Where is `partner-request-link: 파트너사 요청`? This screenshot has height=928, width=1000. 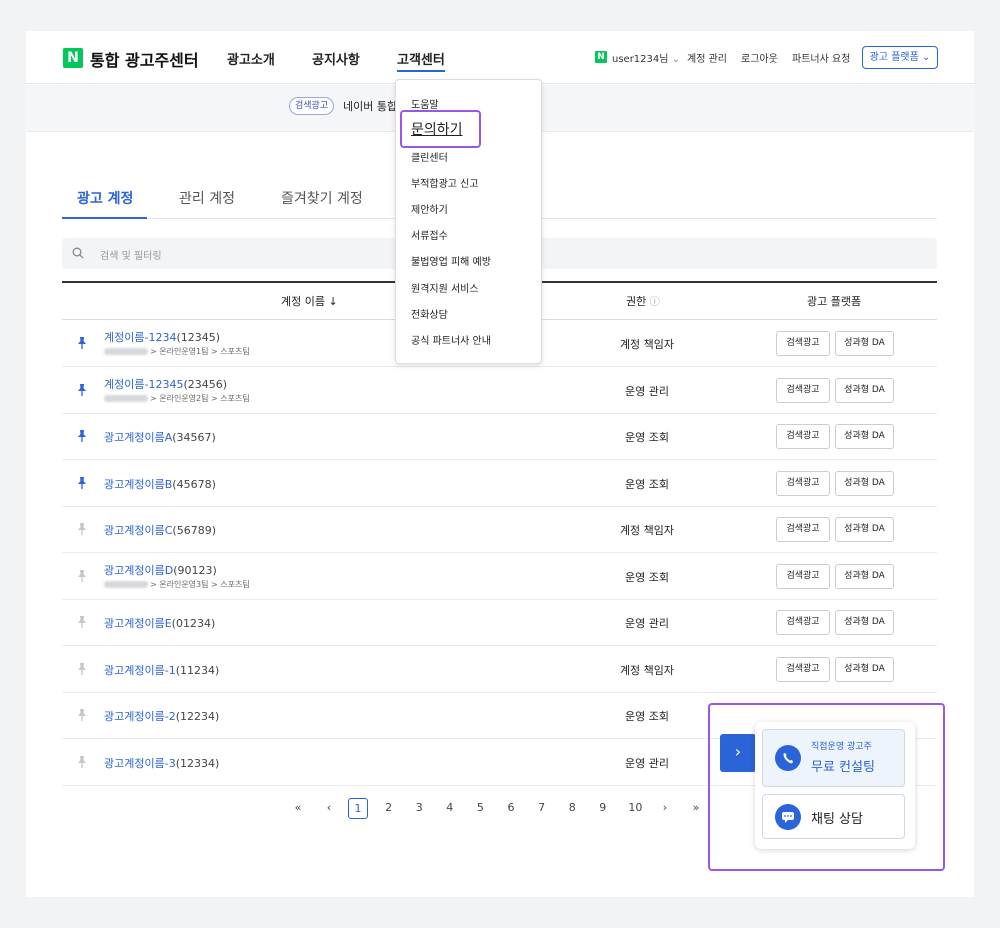
partner-request-link: 파트너사 요청 is located at coordinates (821, 57).